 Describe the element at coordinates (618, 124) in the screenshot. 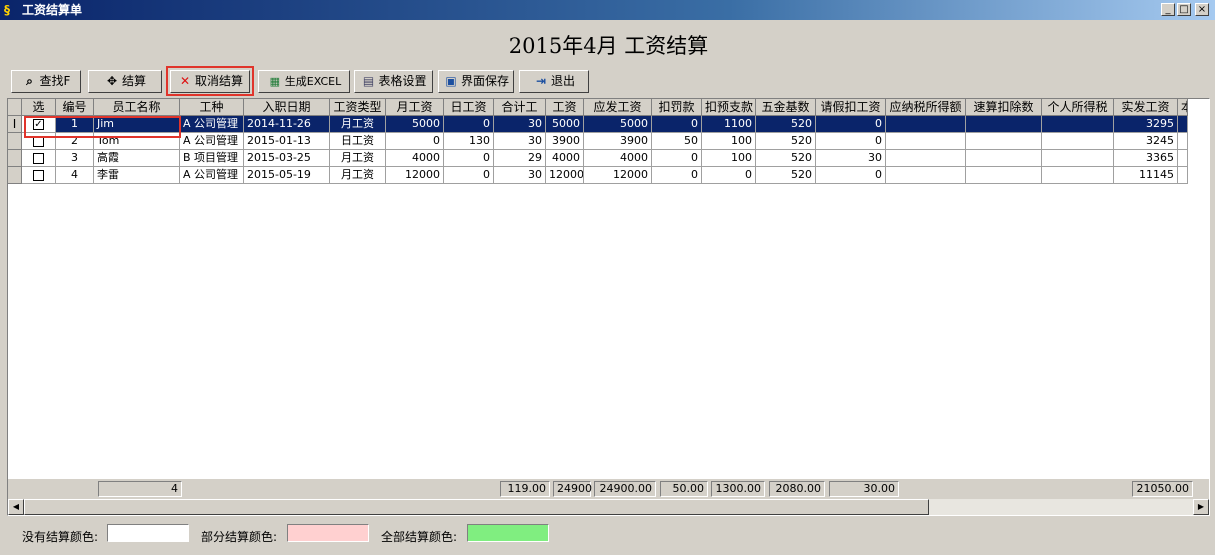

I see `cell-gross: 5000` at that location.